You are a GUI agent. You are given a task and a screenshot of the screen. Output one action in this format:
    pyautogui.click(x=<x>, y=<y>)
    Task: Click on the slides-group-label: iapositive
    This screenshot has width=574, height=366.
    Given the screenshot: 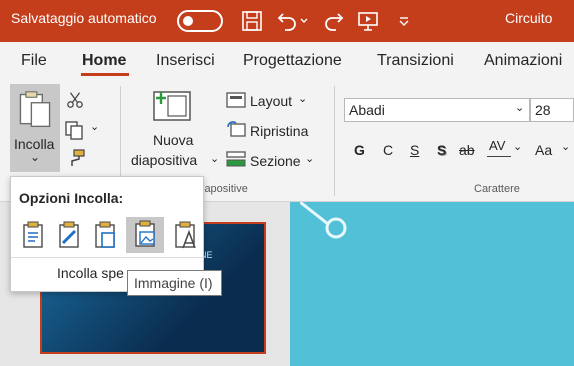 What is the action you would take?
    pyautogui.click(x=225, y=189)
    